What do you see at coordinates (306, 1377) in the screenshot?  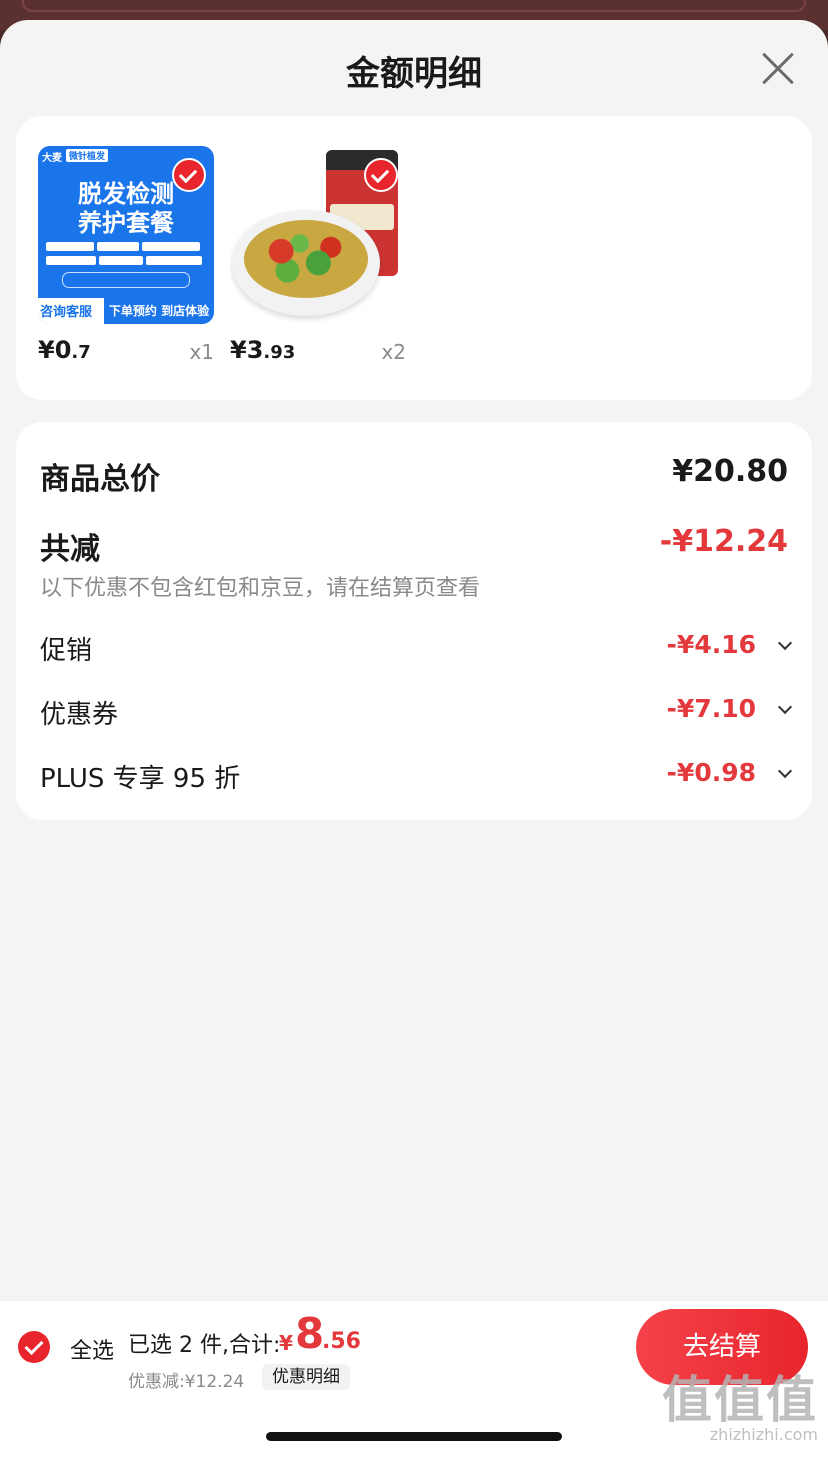 I see `discount-detail-button: 优惠明细` at bounding box center [306, 1377].